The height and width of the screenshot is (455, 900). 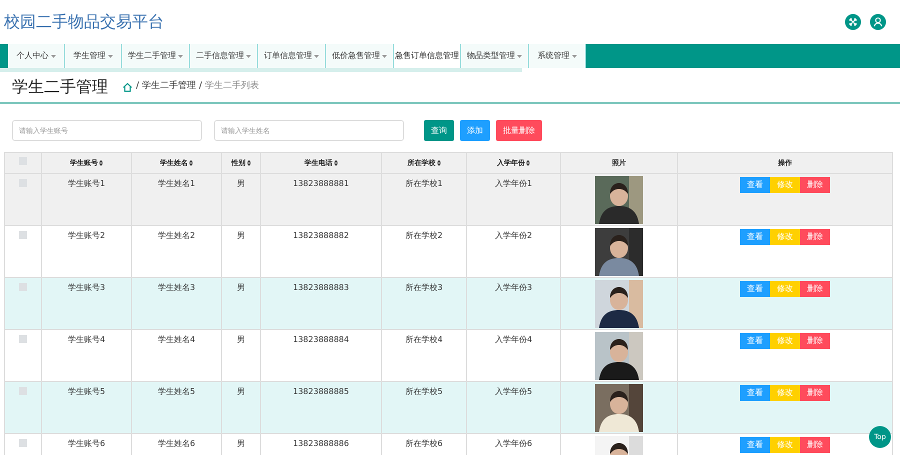 I want to click on nav-tab: 学生二手管理, so click(x=156, y=56).